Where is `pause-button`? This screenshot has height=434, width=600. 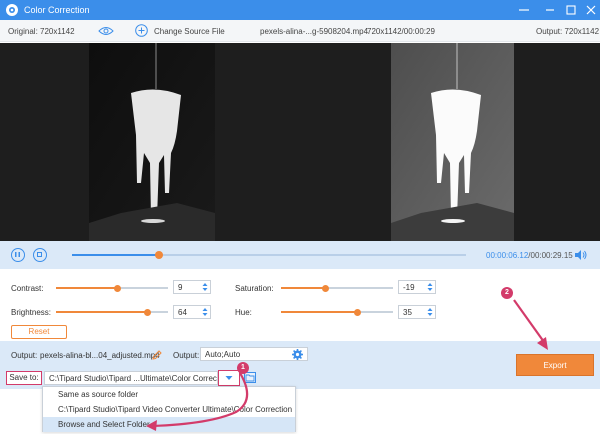 pause-button is located at coordinates (18, 255).